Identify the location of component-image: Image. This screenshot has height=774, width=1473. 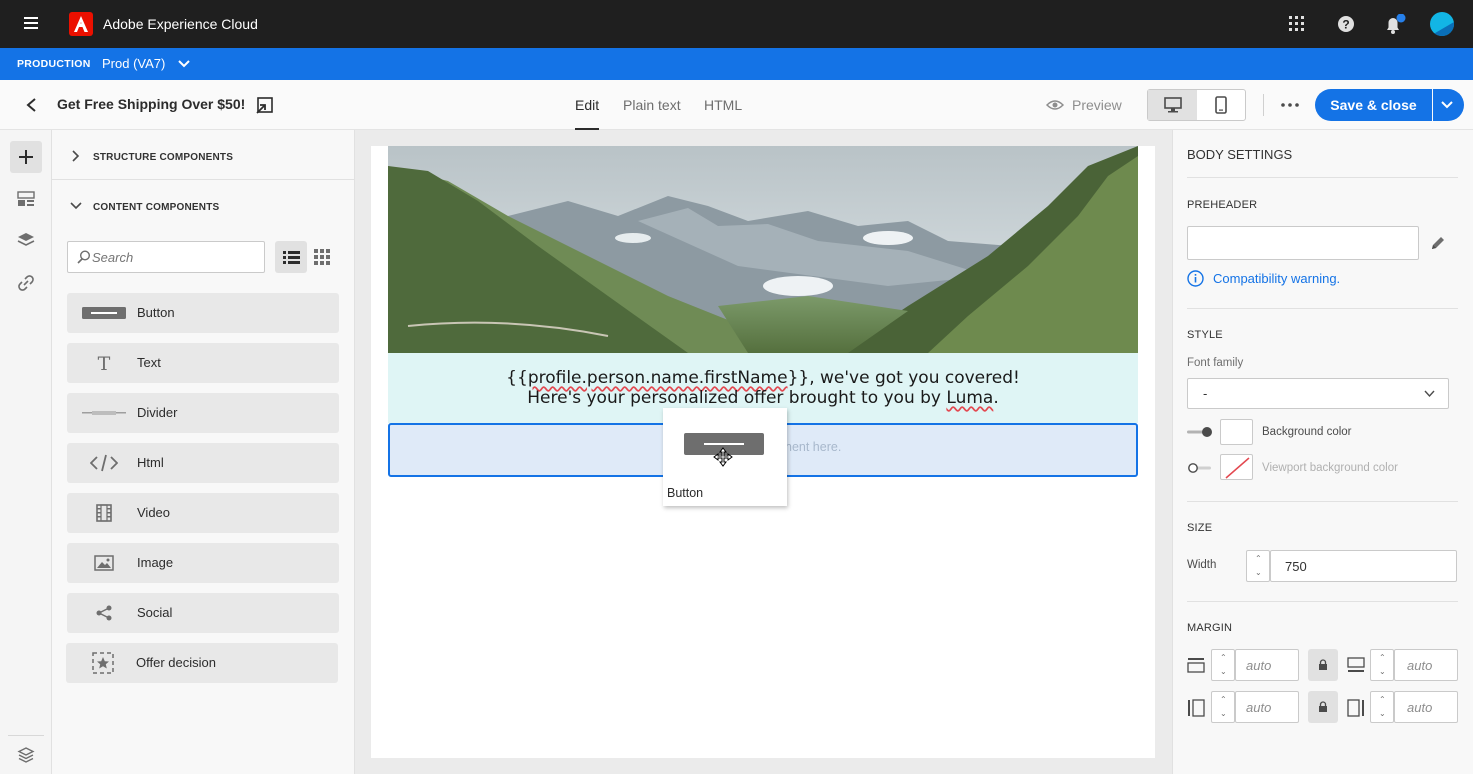
(203, 563).